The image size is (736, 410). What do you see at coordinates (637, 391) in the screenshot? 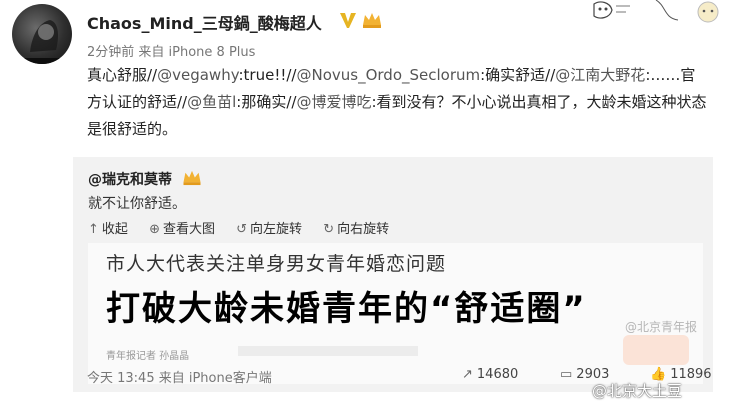
I see `weibo-watermark: @北京大土豆` at bounding box center [637, 391].